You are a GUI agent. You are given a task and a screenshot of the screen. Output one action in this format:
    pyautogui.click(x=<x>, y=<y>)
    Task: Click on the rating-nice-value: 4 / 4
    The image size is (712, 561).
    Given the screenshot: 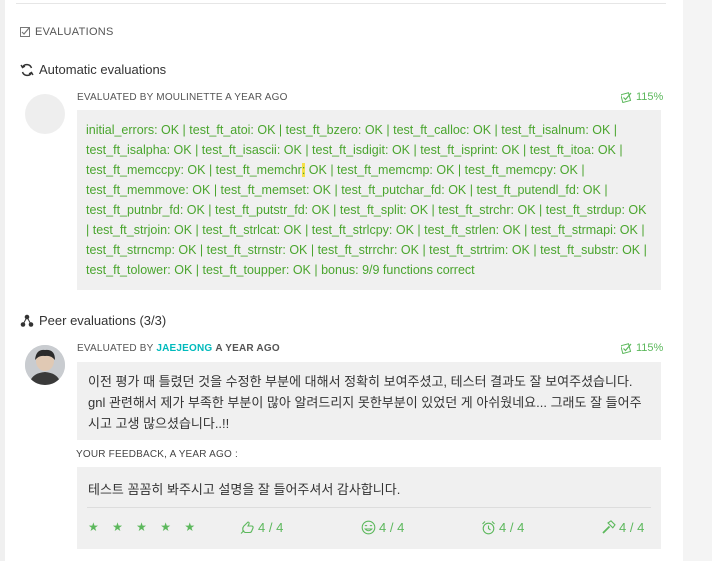 What is the action you would take?
    pyautogui.click(x=271, y=527)
    